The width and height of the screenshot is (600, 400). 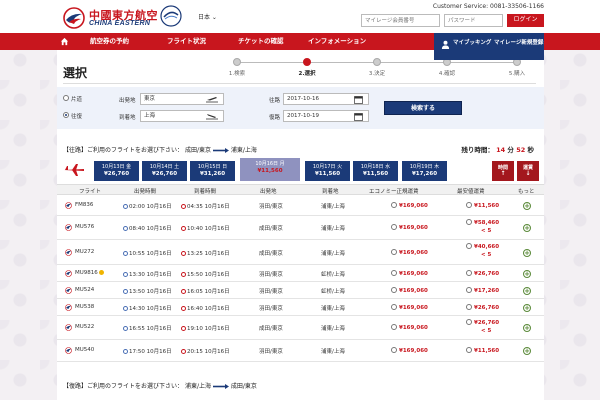 I want to click on flight-number: MU522, so click(x=84, y=327).